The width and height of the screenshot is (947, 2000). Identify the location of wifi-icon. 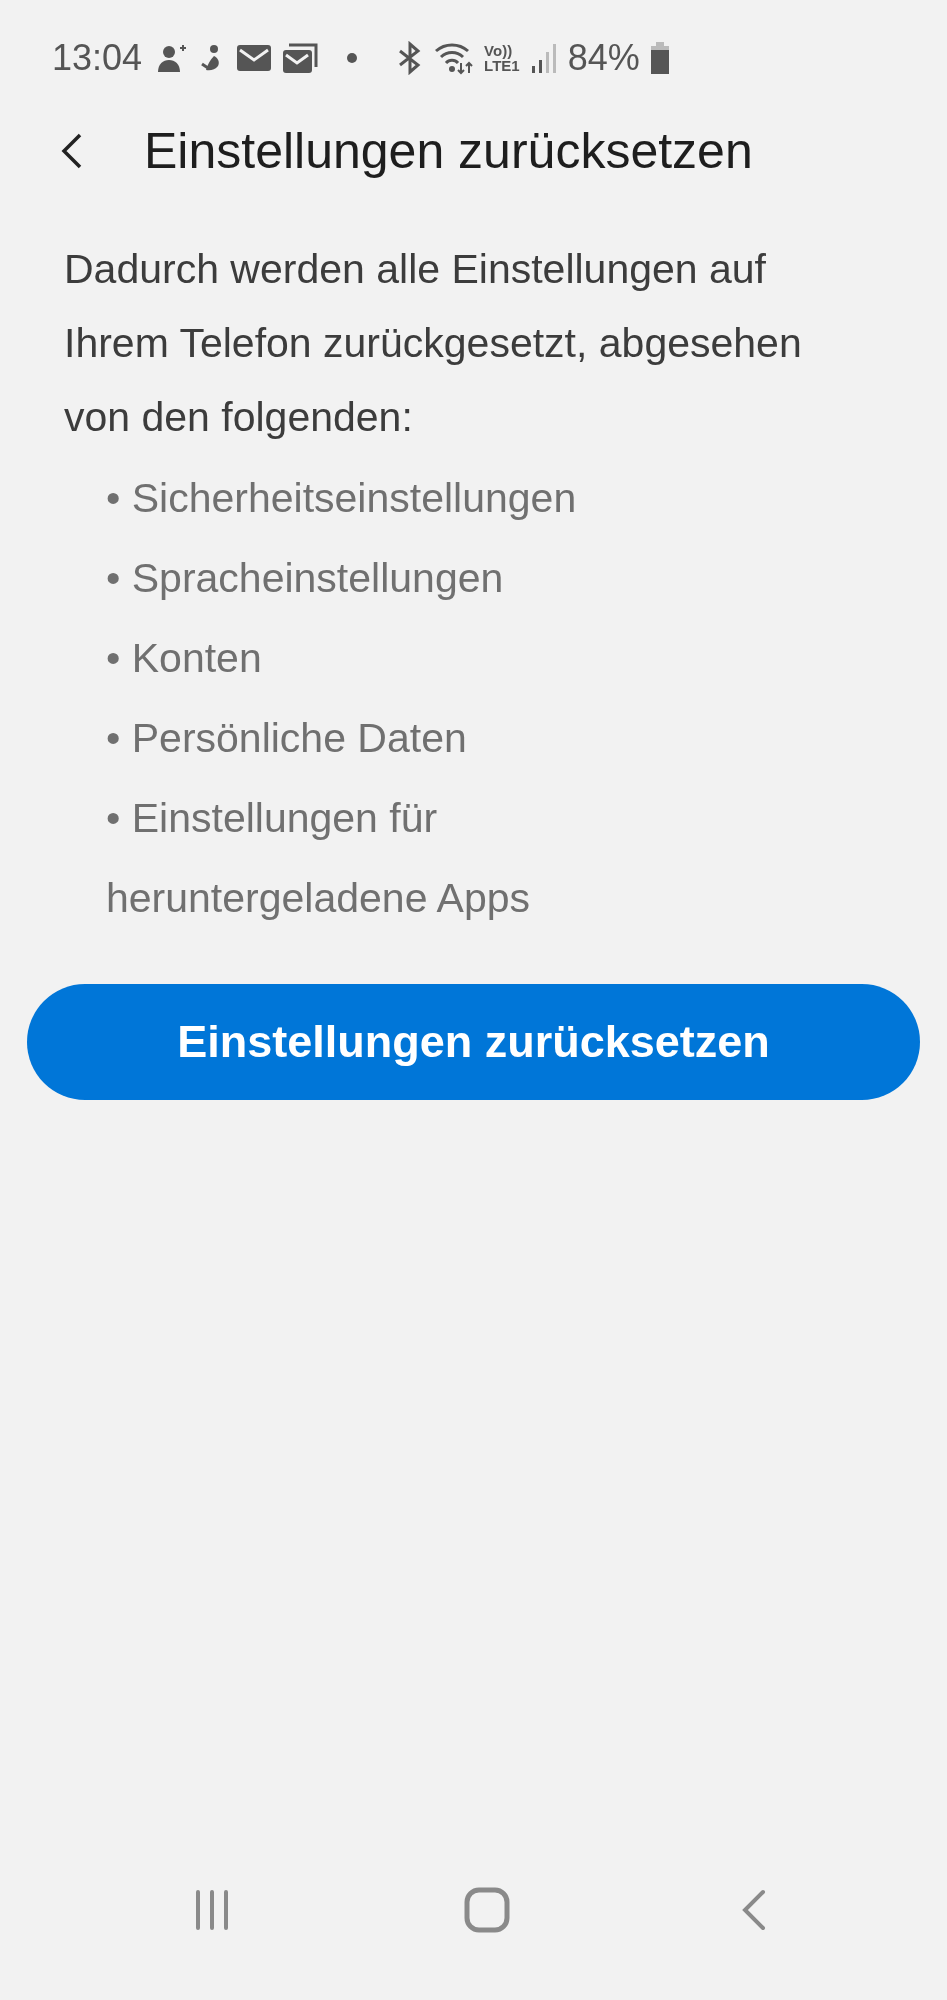
(454, 58).